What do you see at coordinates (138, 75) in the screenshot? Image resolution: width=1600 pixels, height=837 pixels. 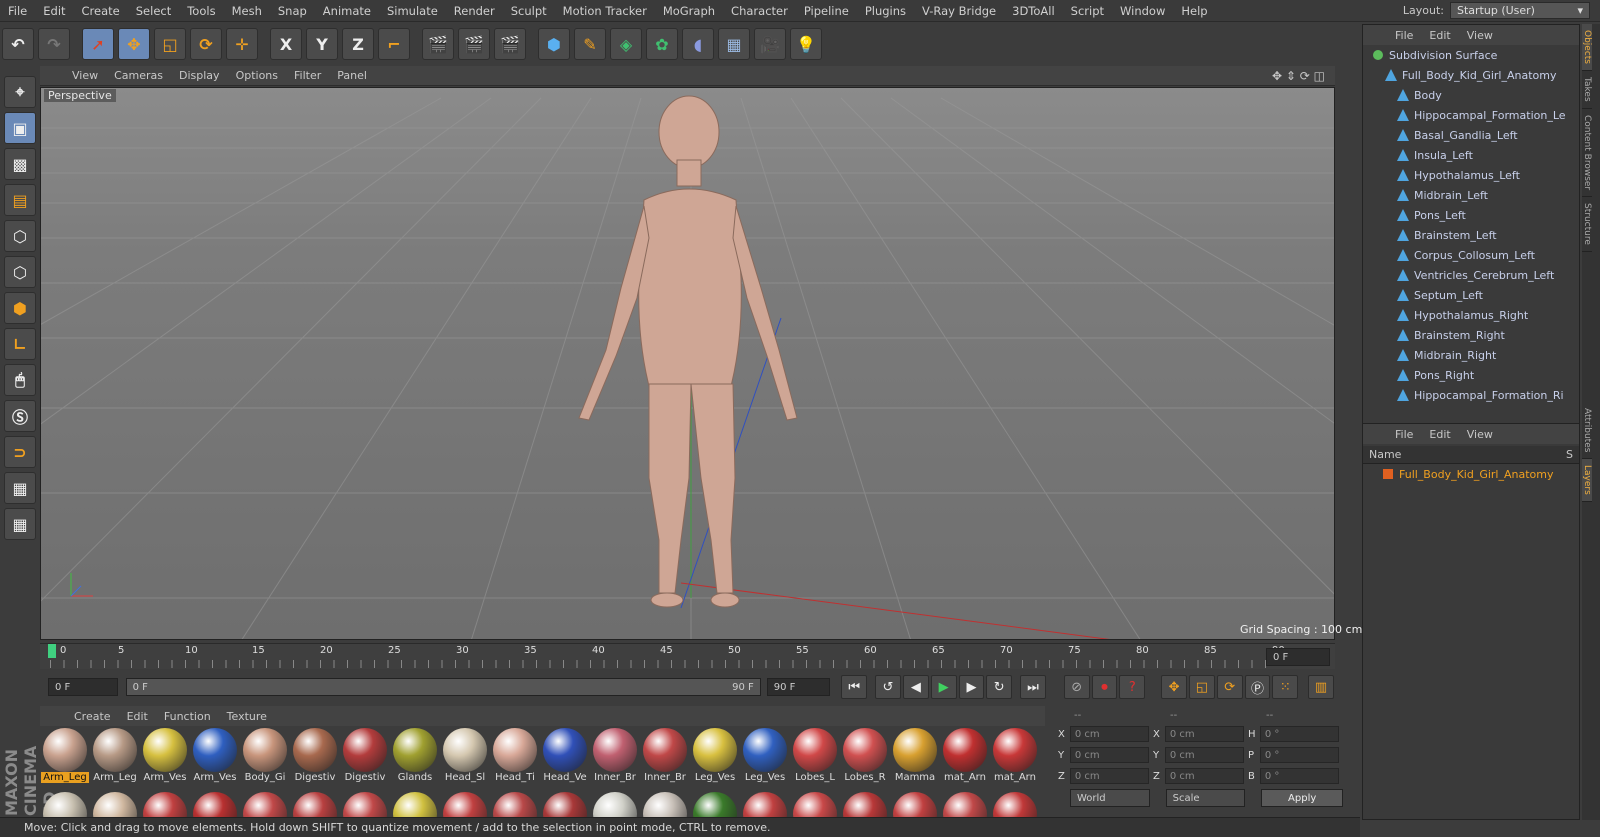 I see `viewport-menu-cameras: Cameras` at bounding box center [138, 75].